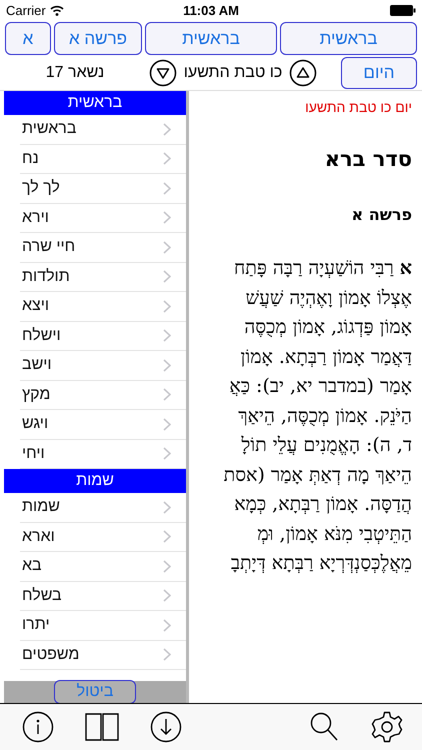 The image size is (422, 750). I want to click on search-icon, so click(324, 727).